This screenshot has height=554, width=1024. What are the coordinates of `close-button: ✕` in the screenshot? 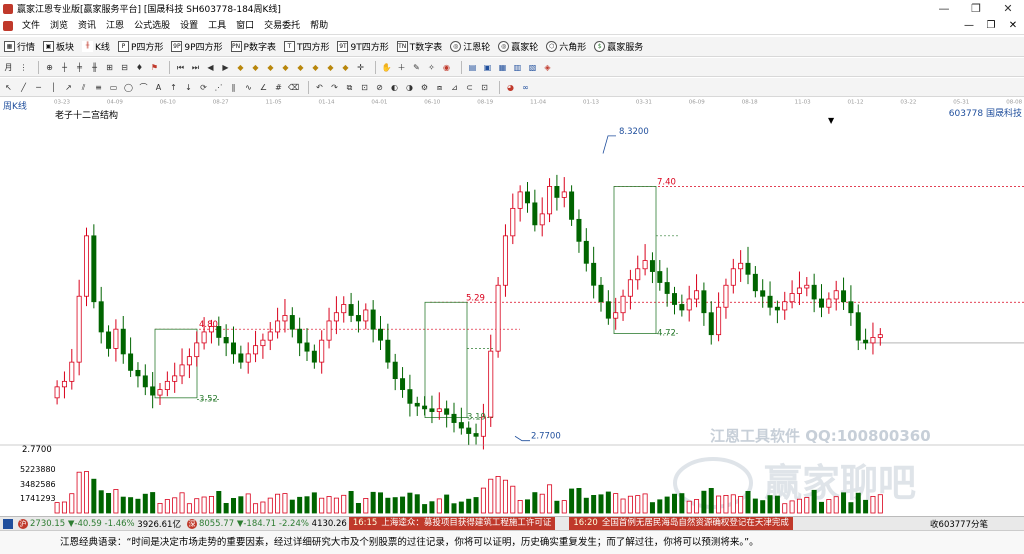 It's located at (1008, 8).